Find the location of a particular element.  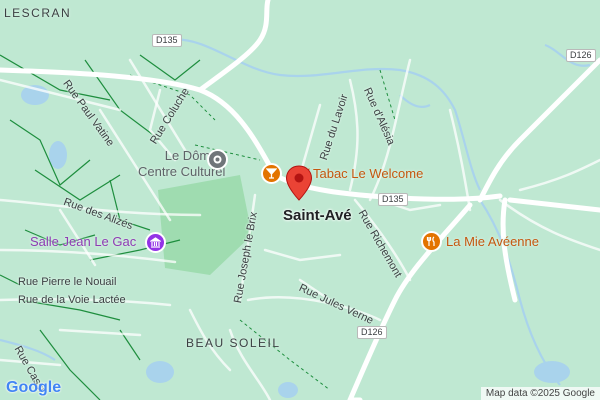

street-label-de-la-voie-lactee: Rue de la Voie Lactée is located at coordinates (72, 300).